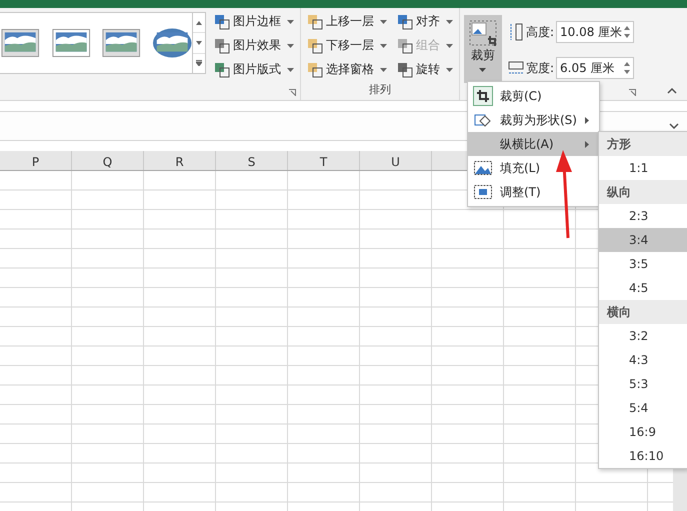 This screenshot has width=687, height=511. What do you see at coordinates (199, 63) in the screenshot?
I see `more-icon` at bounding box center [199, 63].